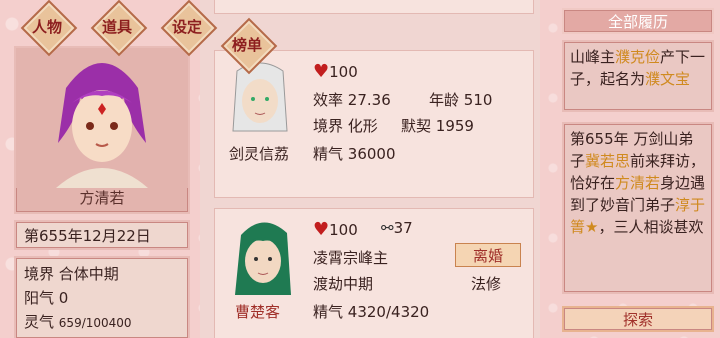  I want to click on partner-1-affection: ♥100, so click(335, 71).